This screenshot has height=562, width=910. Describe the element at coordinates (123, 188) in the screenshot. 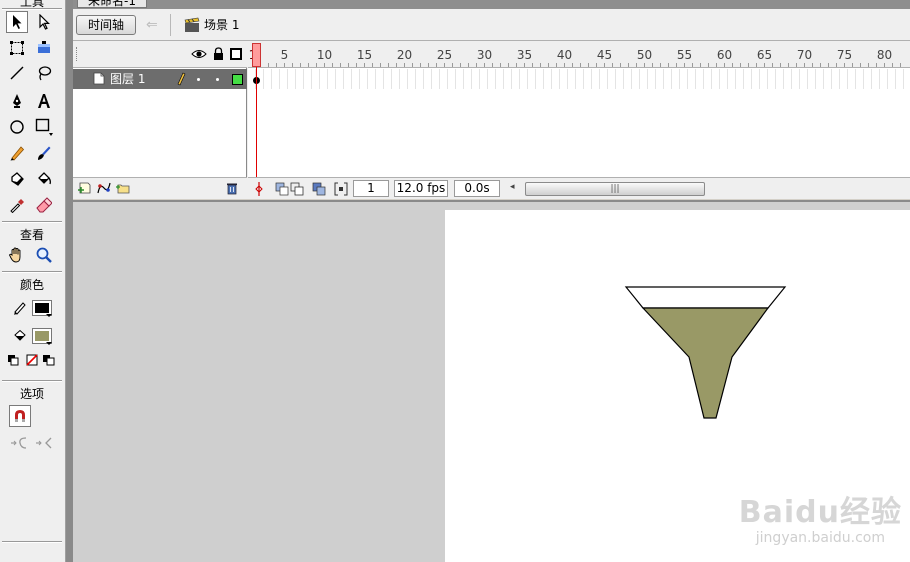

I see `insert-folder-icon` at that location.